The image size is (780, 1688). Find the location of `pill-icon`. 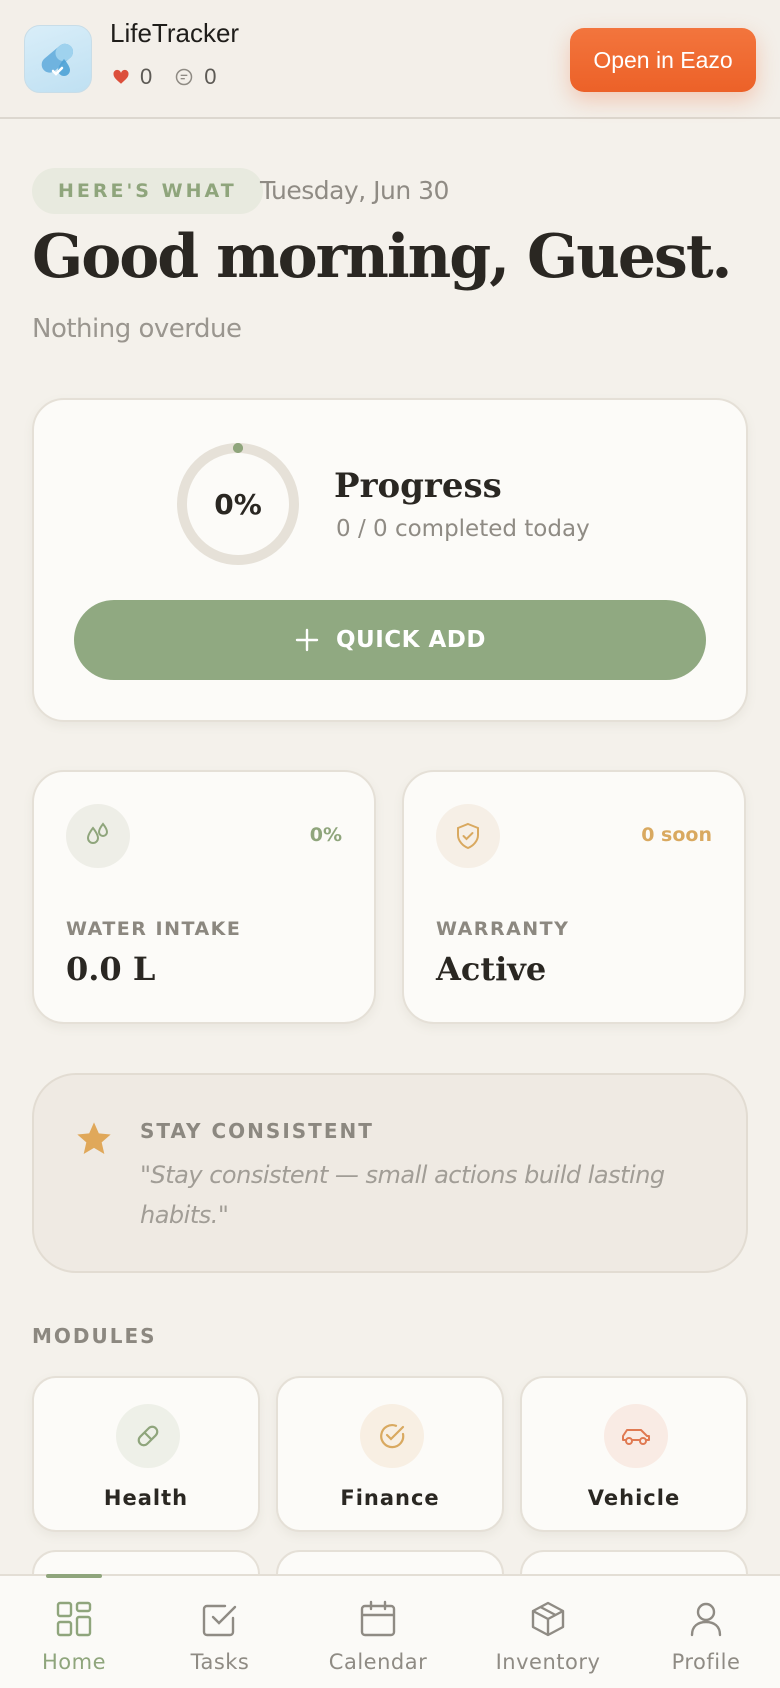

pill-icon is located at coordinates (148, 1436).